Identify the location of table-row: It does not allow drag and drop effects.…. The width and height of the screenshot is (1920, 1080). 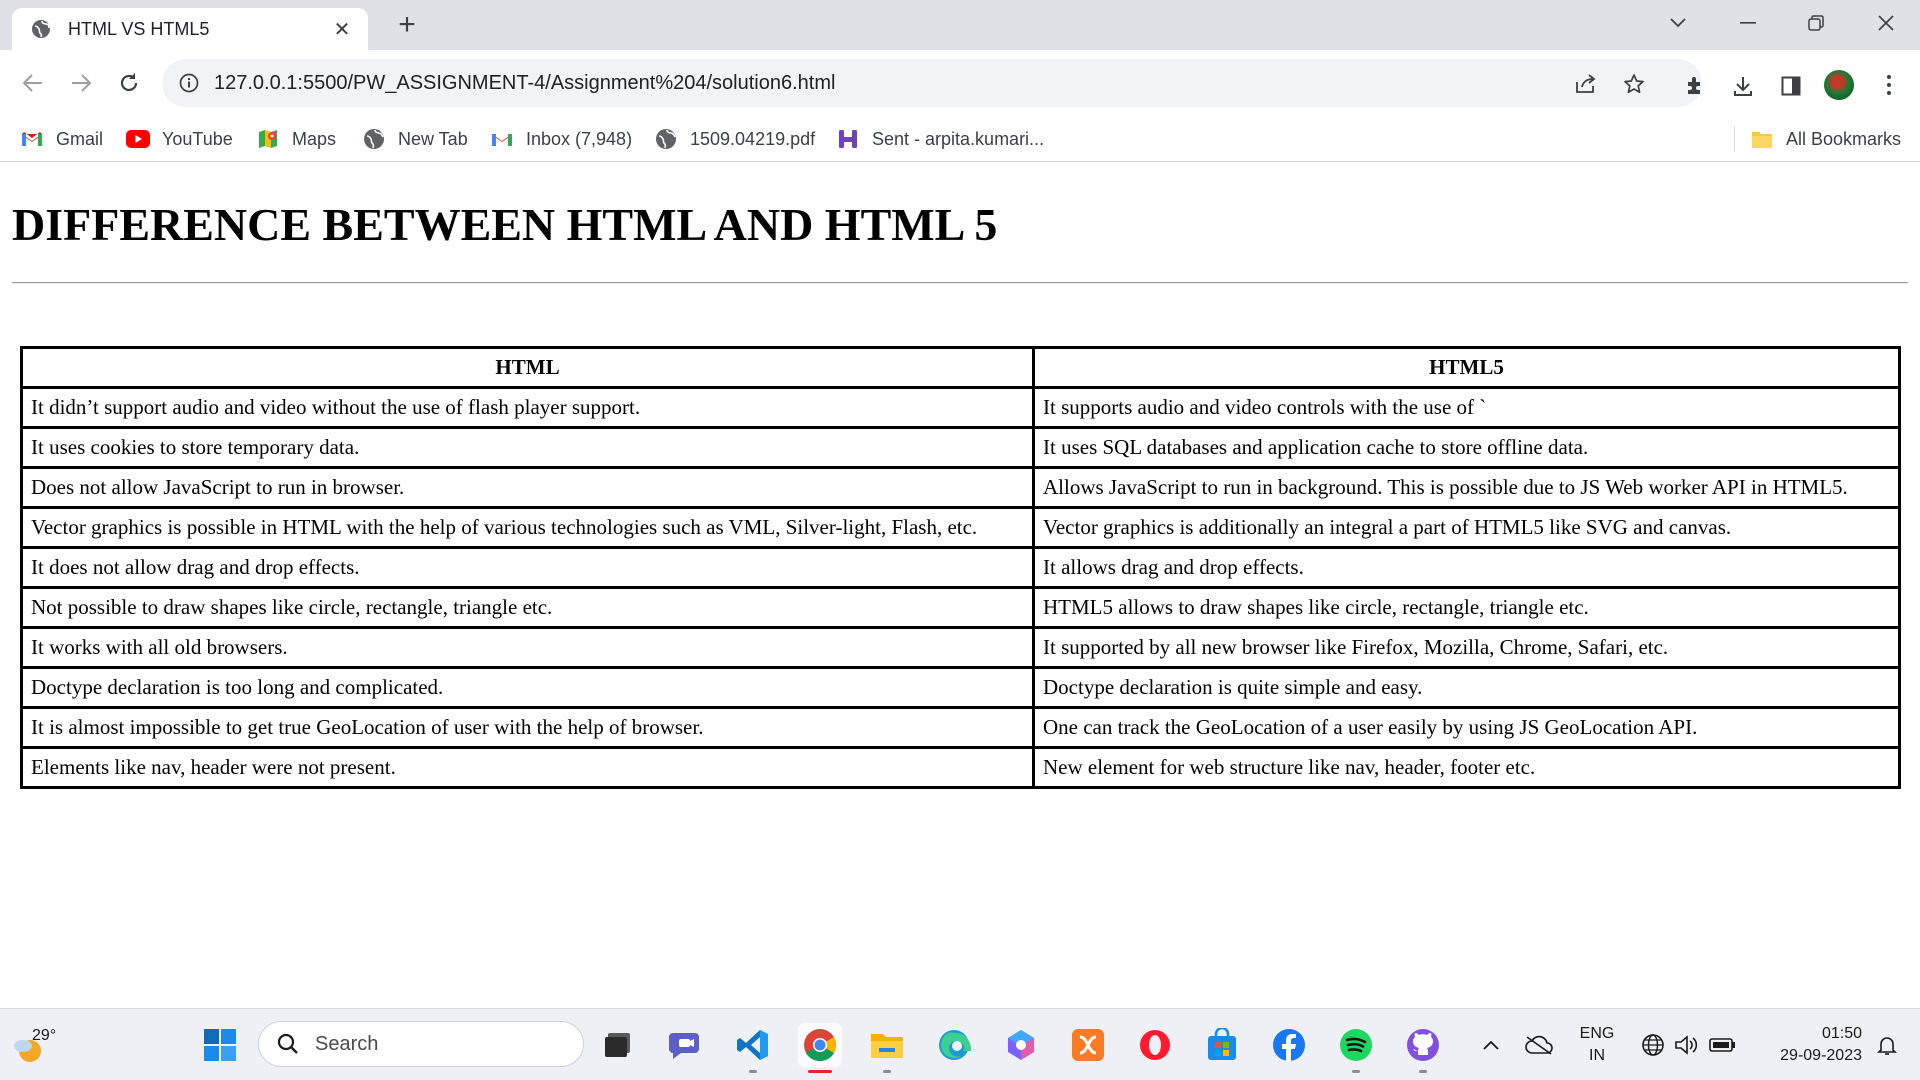
(960, 567).